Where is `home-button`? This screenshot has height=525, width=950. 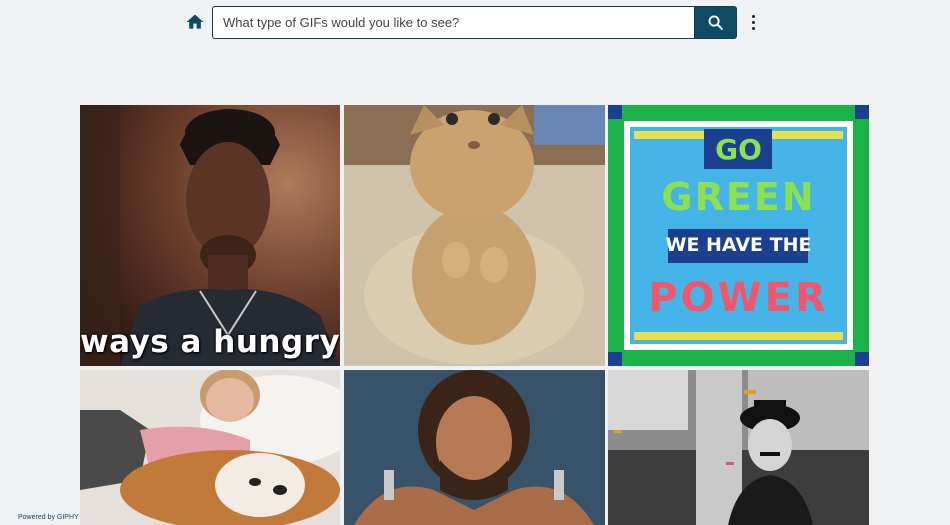
home-button is located at coordinates (195, 22).